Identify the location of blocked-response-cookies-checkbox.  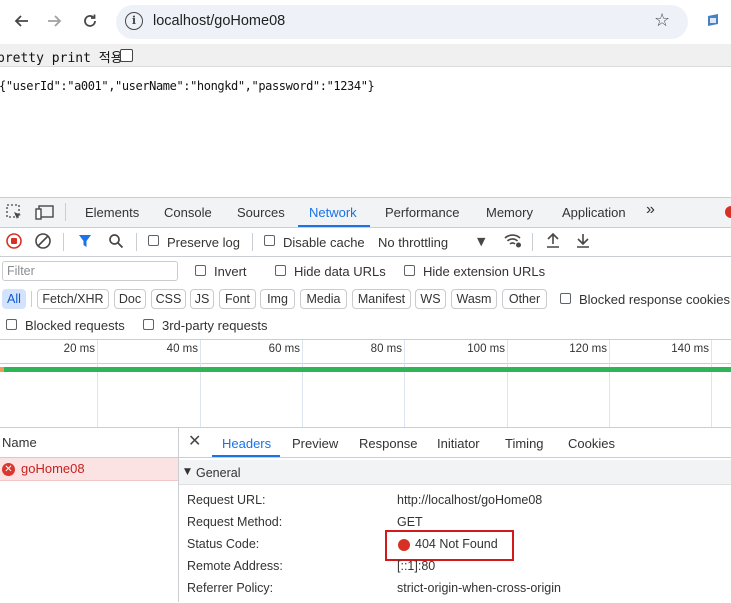
(565, 298).